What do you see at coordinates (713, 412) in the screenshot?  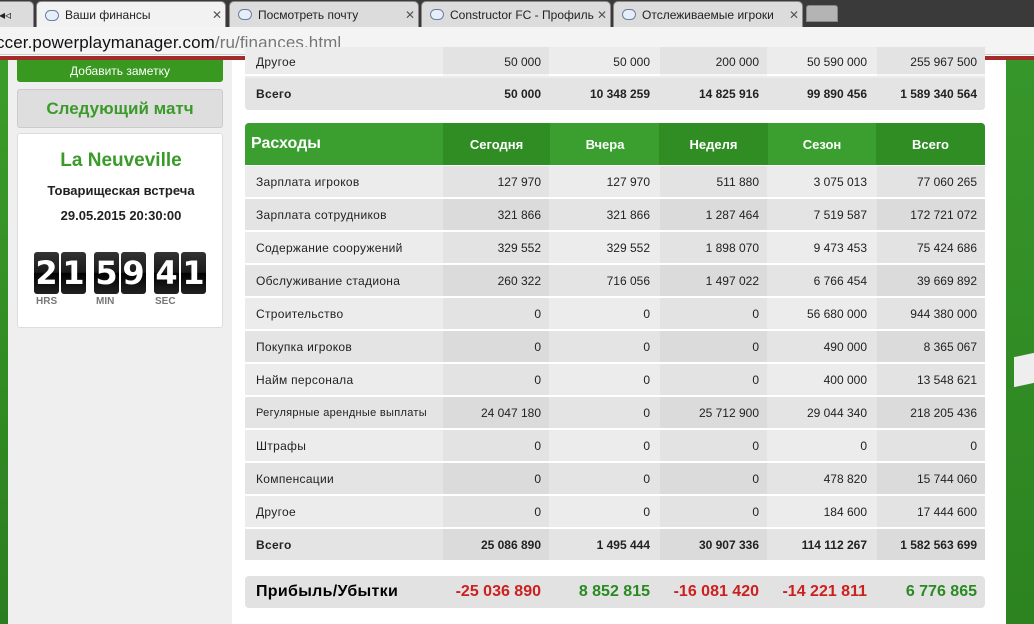 I see `value-week: 25 712 900` at bounding box center [713, 412].